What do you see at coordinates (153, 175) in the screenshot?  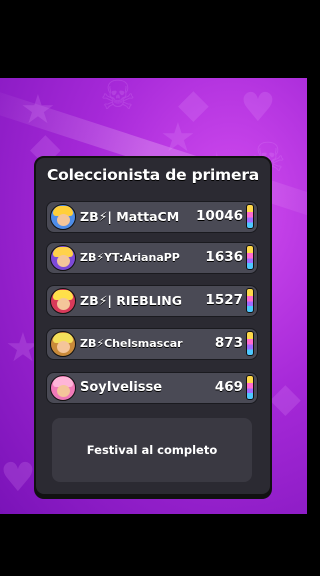 I see `panel-title: Coleccionista de primera` at bounding box center [153, 175].